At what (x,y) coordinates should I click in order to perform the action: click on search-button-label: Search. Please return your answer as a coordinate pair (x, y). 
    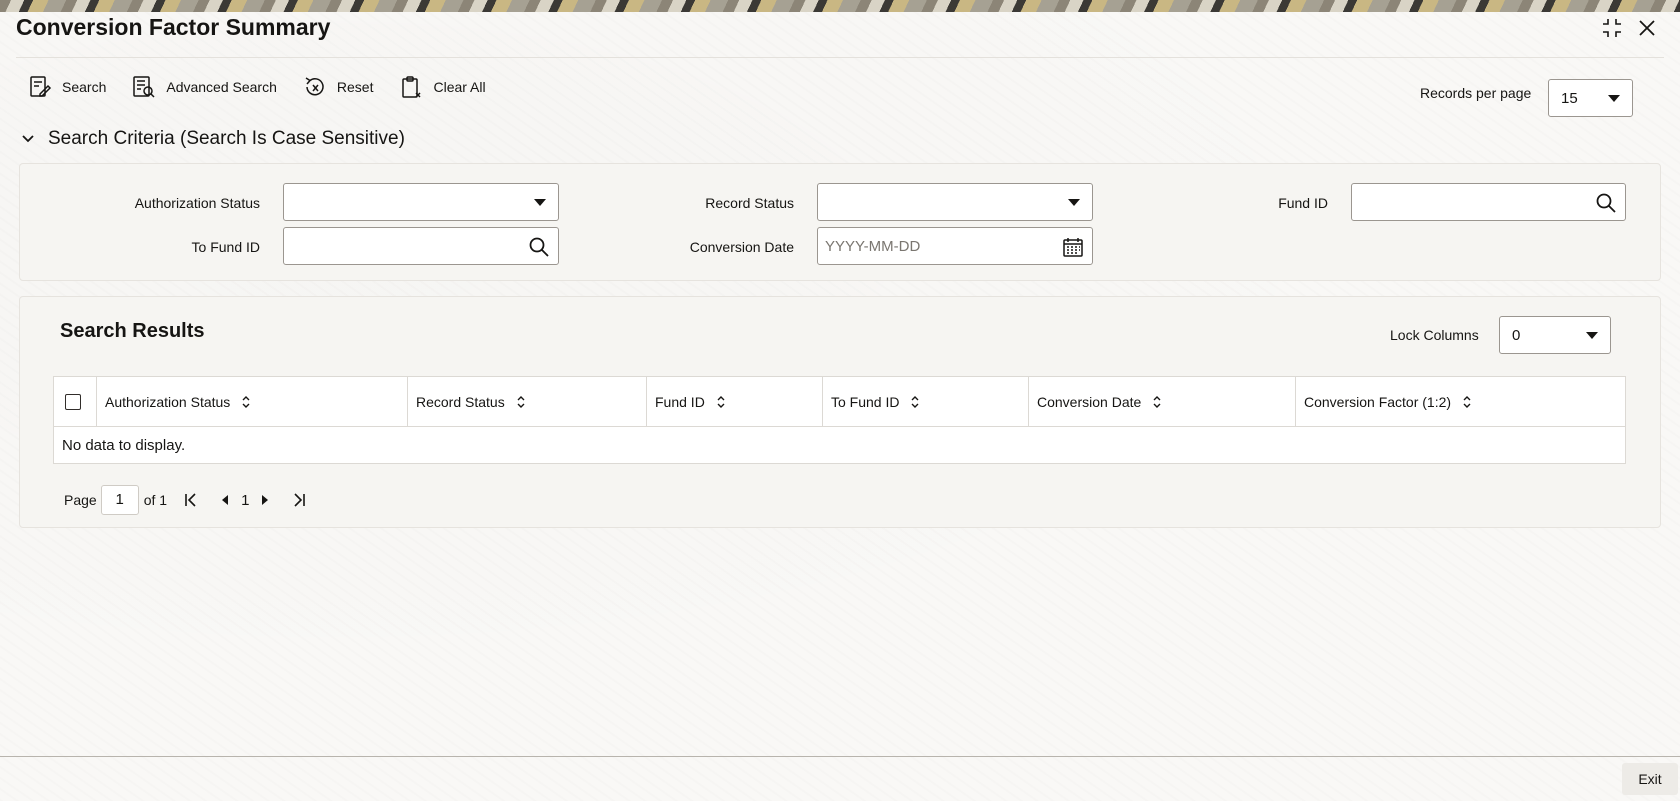
    Looking at the image, I should click on (84, 87).